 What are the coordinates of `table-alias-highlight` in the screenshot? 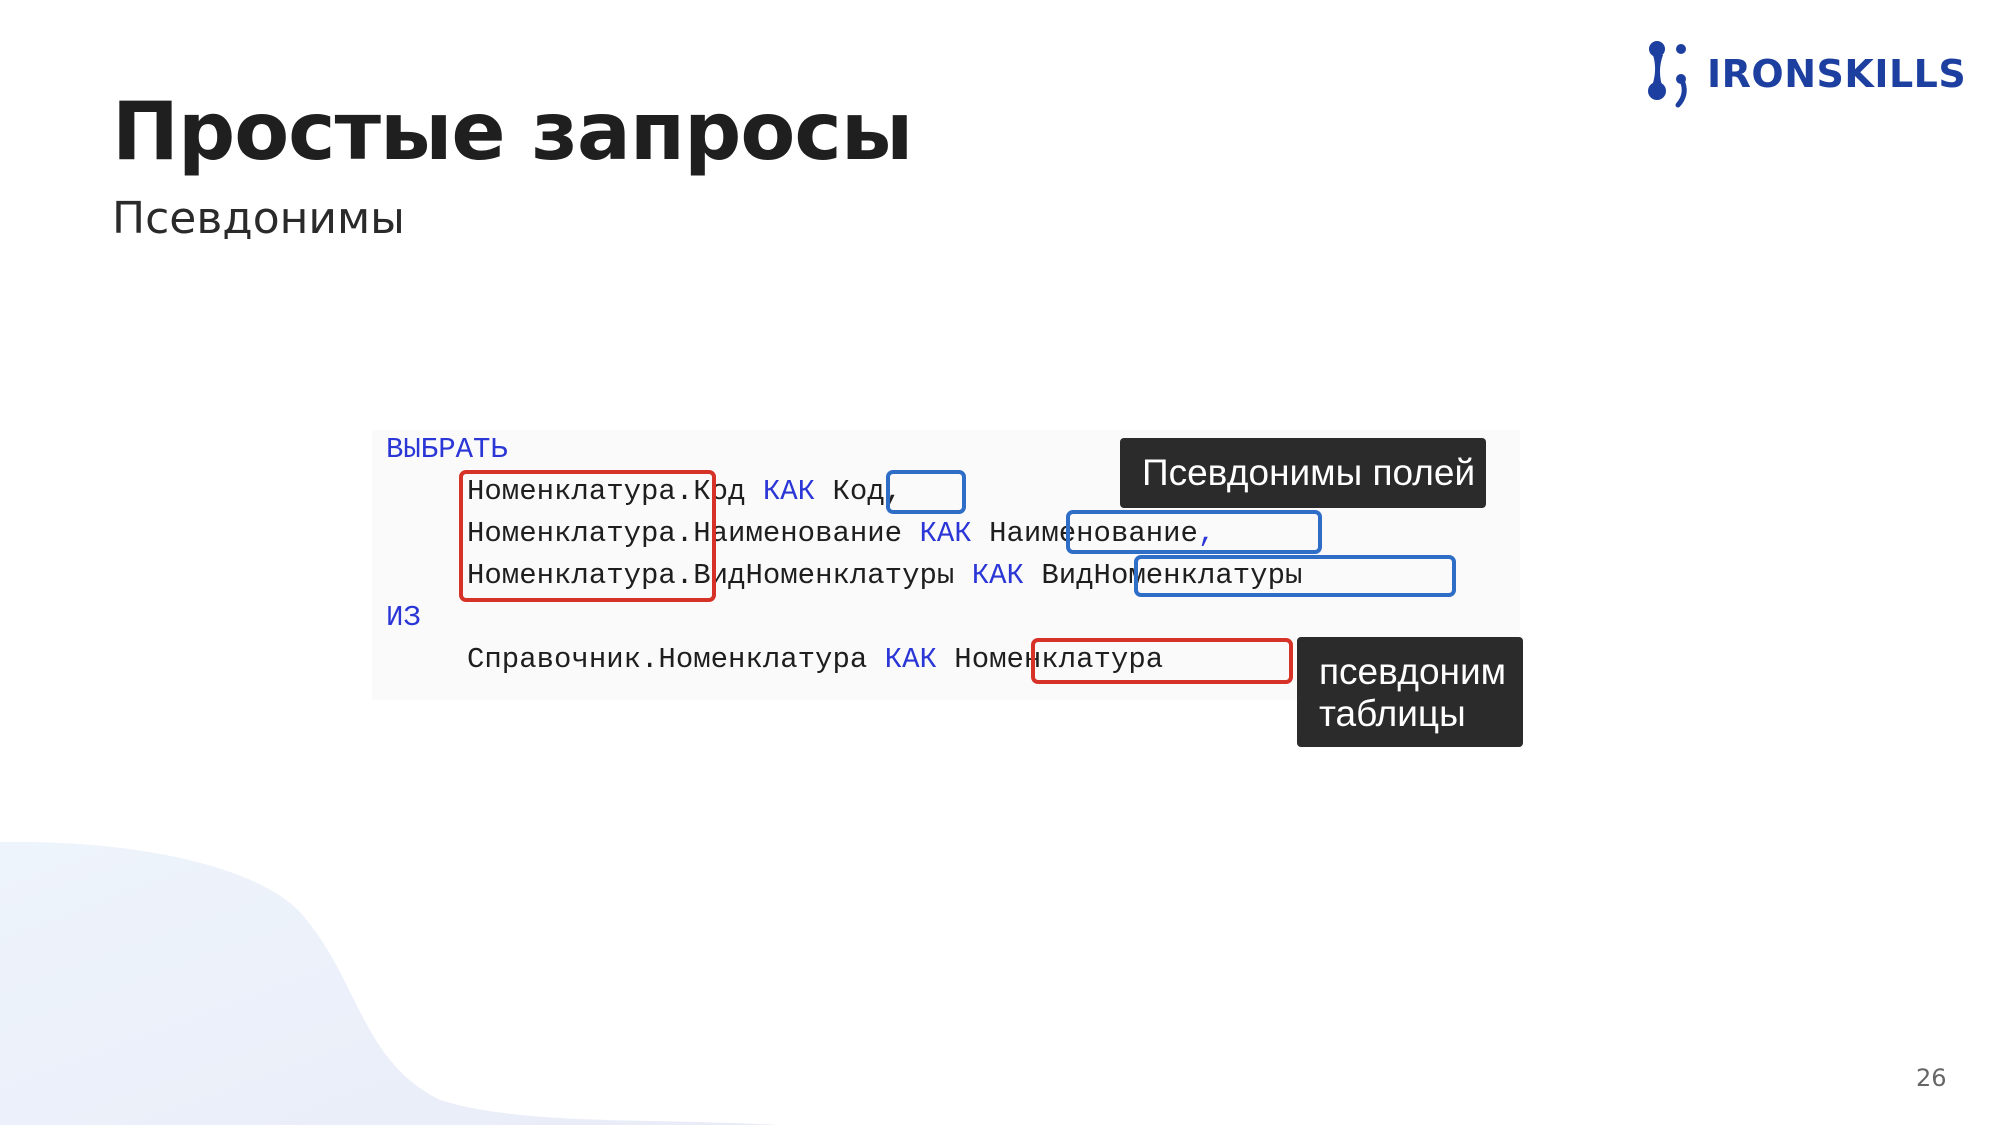 It's located at (1162, 661).